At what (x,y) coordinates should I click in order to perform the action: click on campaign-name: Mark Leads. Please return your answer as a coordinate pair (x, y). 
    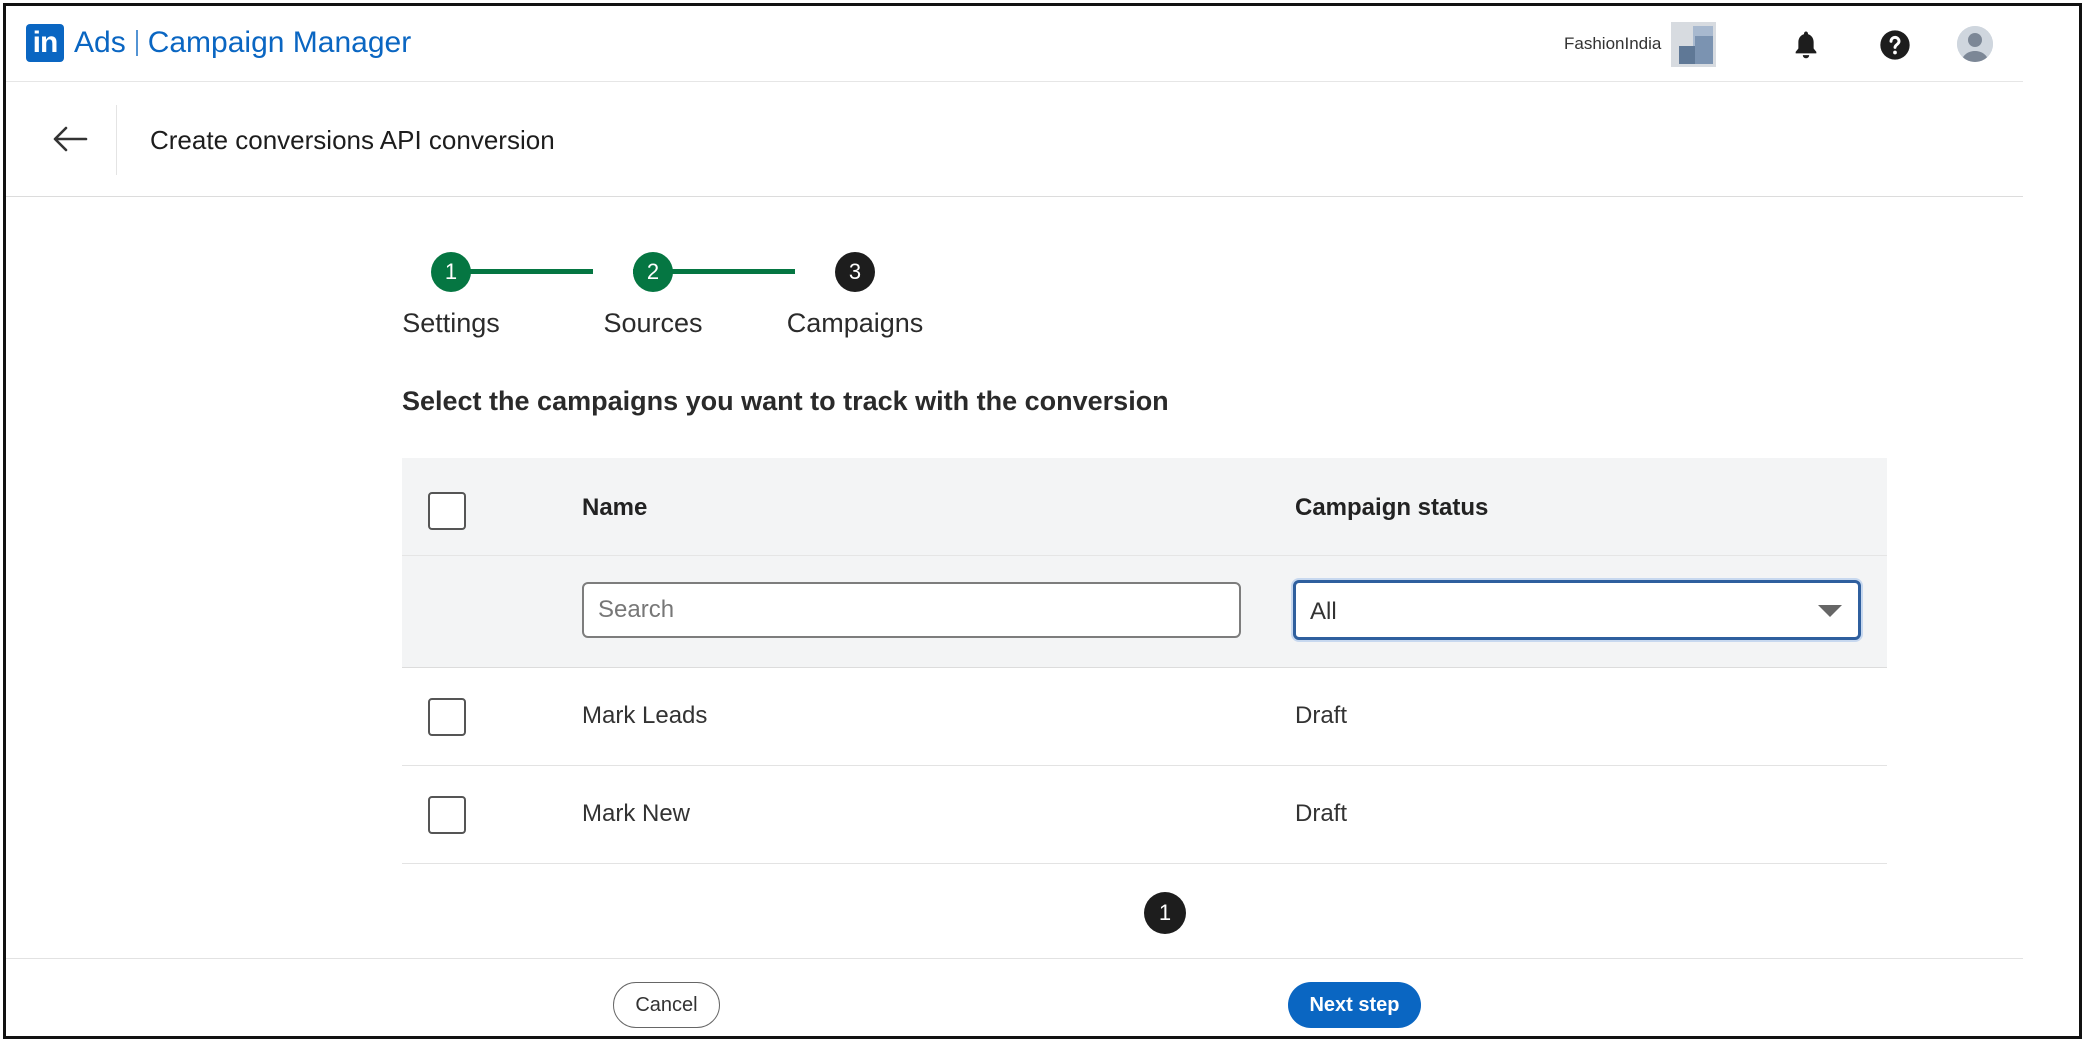
    Looking at the image, I should click on (645, 715).